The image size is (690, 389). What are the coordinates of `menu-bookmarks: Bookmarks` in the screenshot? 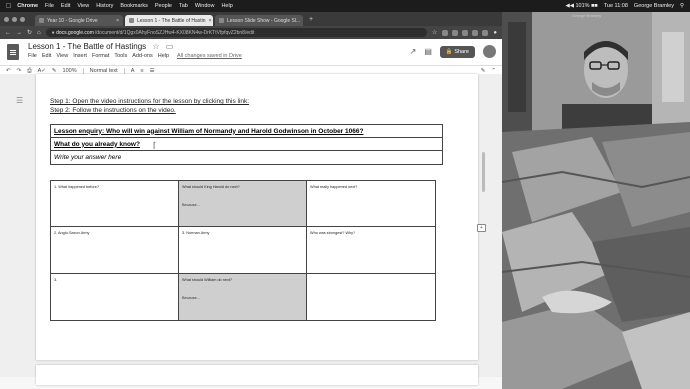 It's located at (134, 6).